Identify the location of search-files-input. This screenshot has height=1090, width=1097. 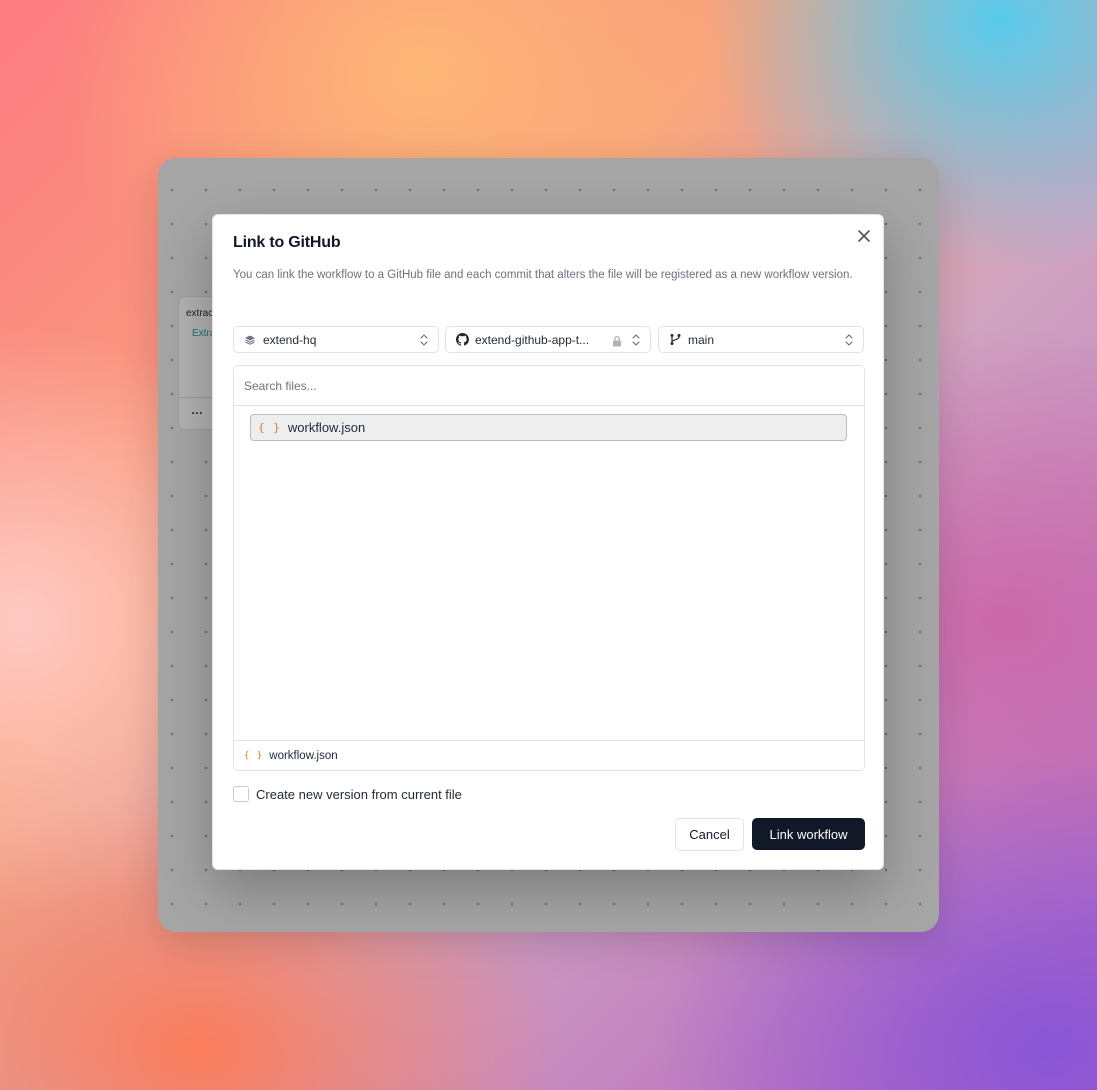
(549, 386).